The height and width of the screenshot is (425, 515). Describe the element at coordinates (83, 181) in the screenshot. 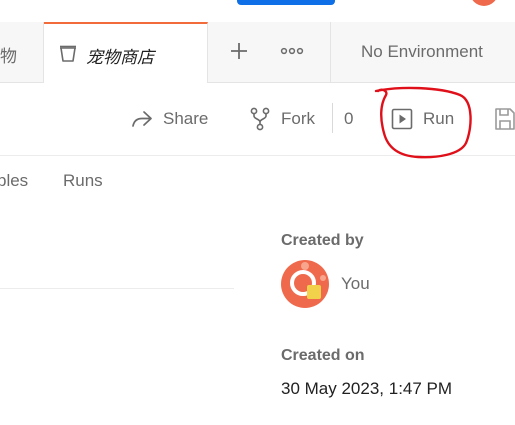

I see `tab-runs: Runs` at that location.